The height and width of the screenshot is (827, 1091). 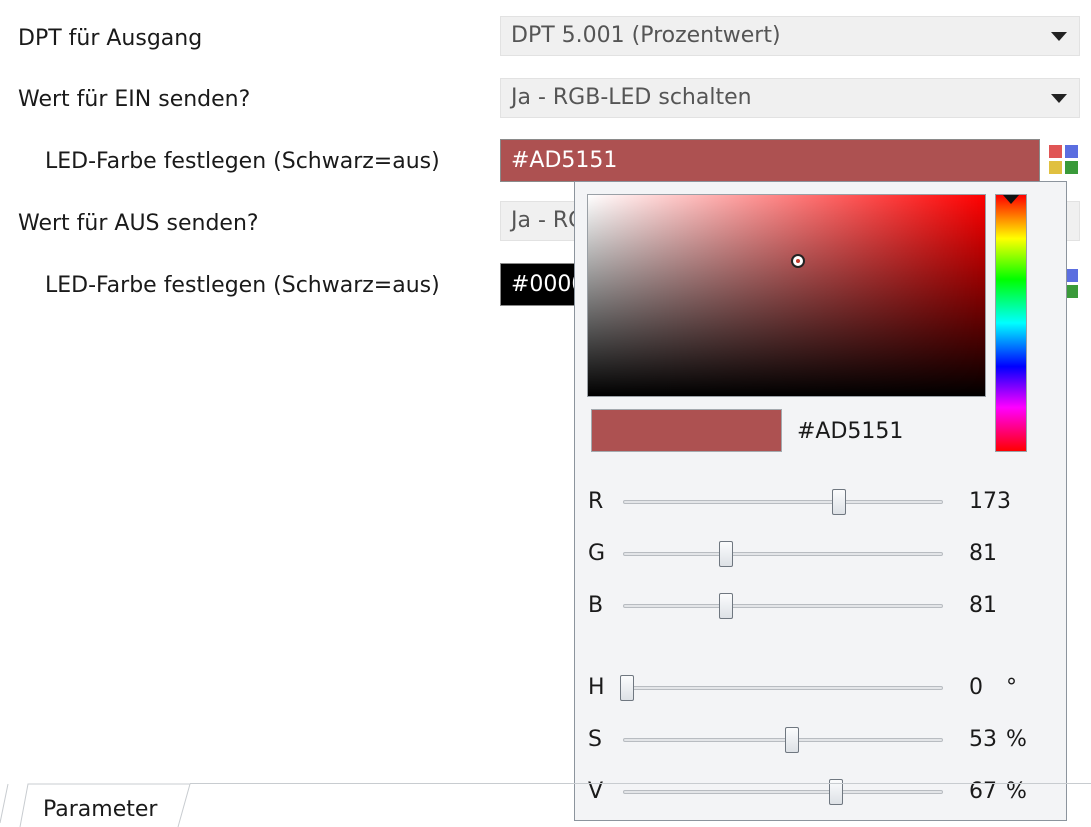 What do you see at coordinates (545, 805) in the screenshot?
I see `tab-bar: Parameter` at bounding box center [545, 805].